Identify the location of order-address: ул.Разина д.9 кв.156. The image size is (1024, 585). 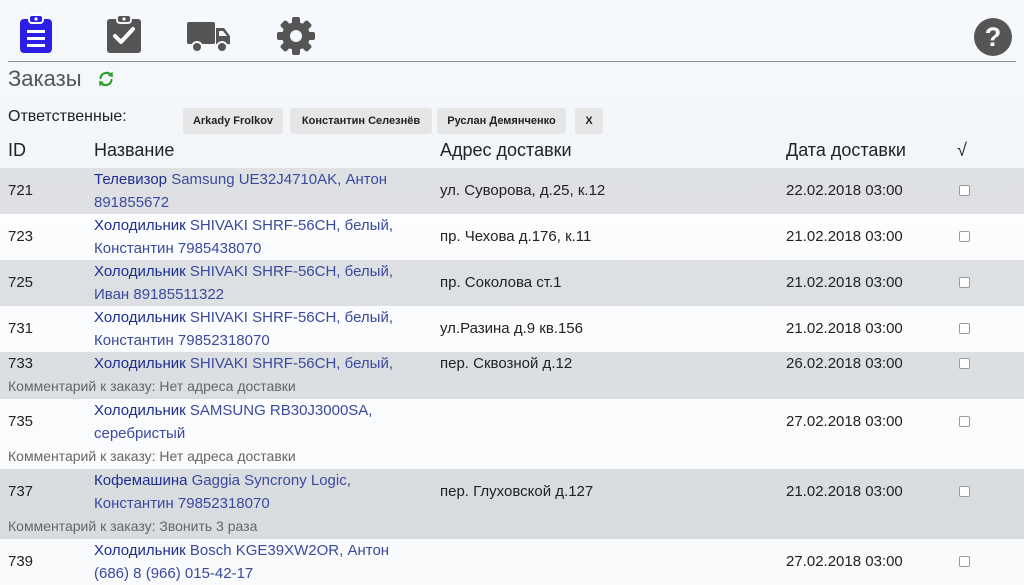
(511, 328).